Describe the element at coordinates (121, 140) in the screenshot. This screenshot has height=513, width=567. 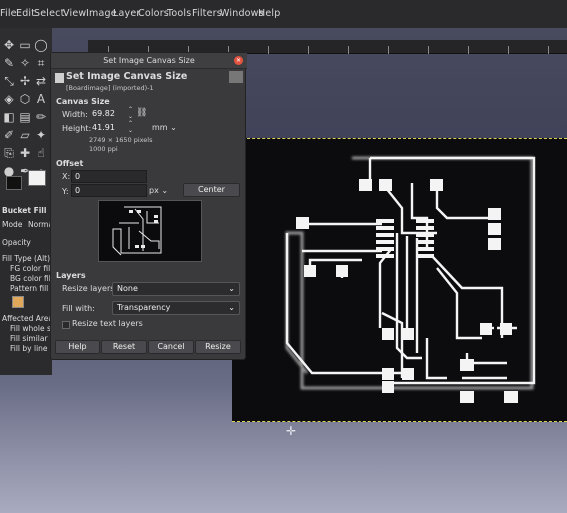
I see `pixels-info: 2749 × 1650 pixels` at that location.